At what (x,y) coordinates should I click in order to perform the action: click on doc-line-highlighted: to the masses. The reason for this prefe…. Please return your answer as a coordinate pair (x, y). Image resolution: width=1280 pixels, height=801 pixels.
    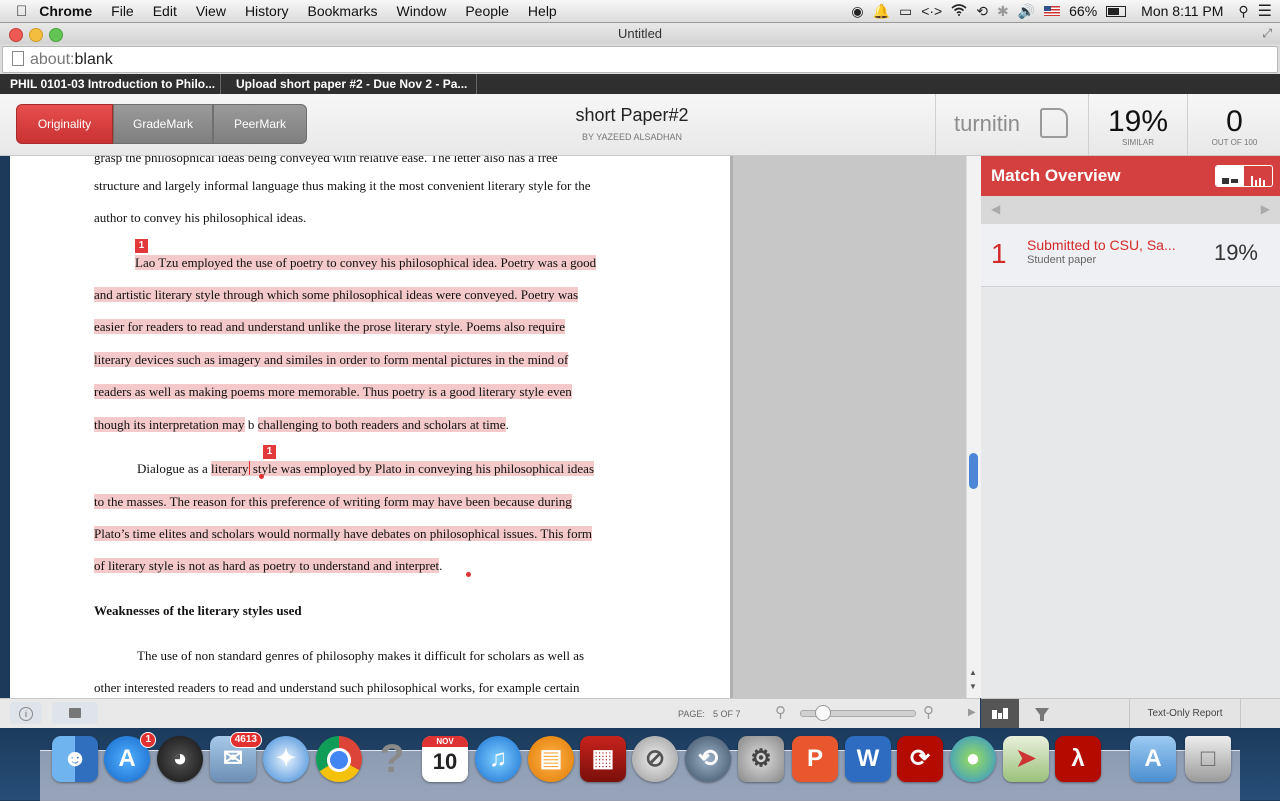
    Looking at the image, I should click on (333, 502).